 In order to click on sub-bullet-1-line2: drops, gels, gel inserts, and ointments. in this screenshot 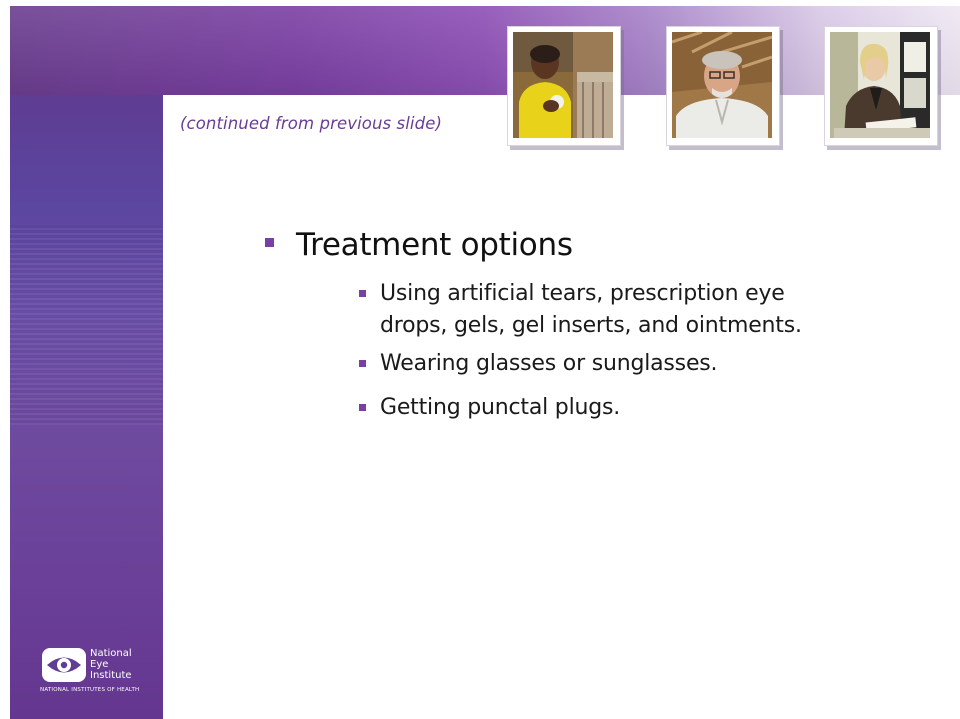, I will do `click(591, 325)`.